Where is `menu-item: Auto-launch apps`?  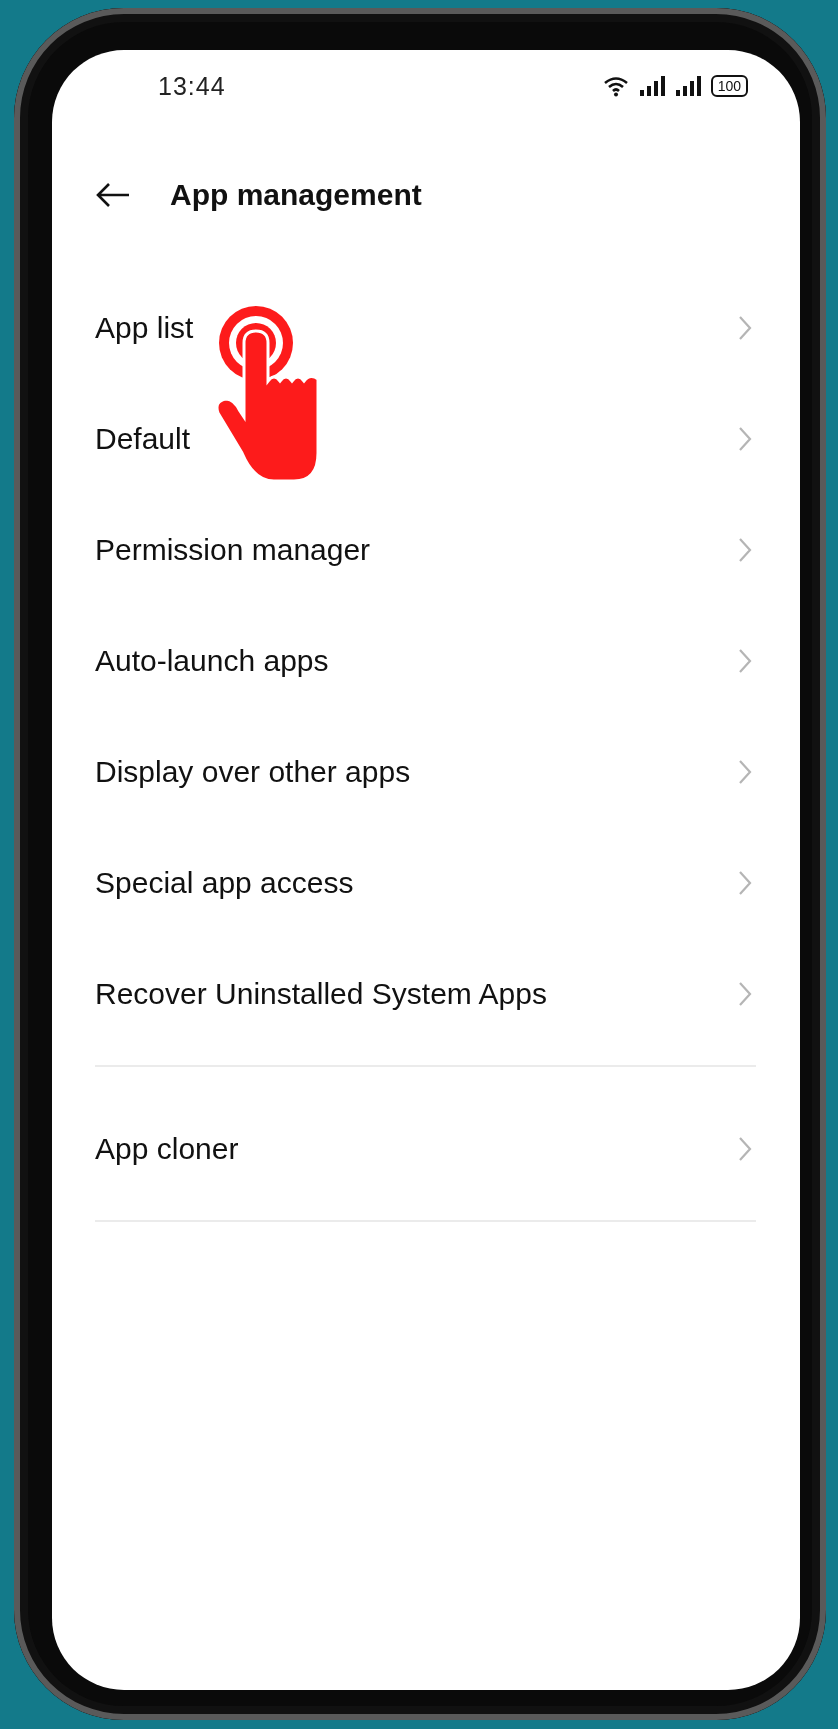
menu-item: Auto-launch apps is located at coordinates (425, 660).